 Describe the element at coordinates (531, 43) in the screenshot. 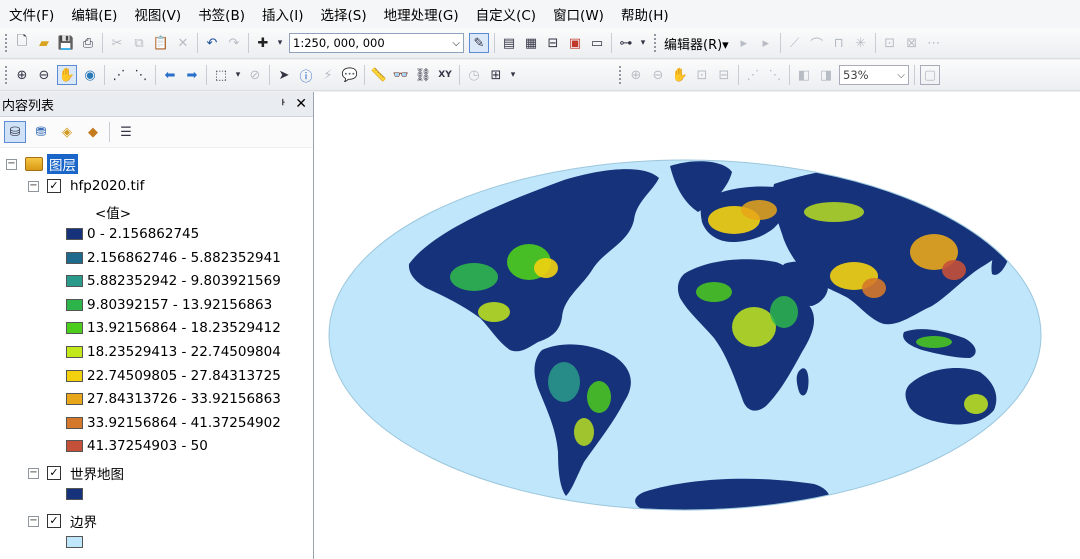

I see `catalog-icon: ▦` at that location.